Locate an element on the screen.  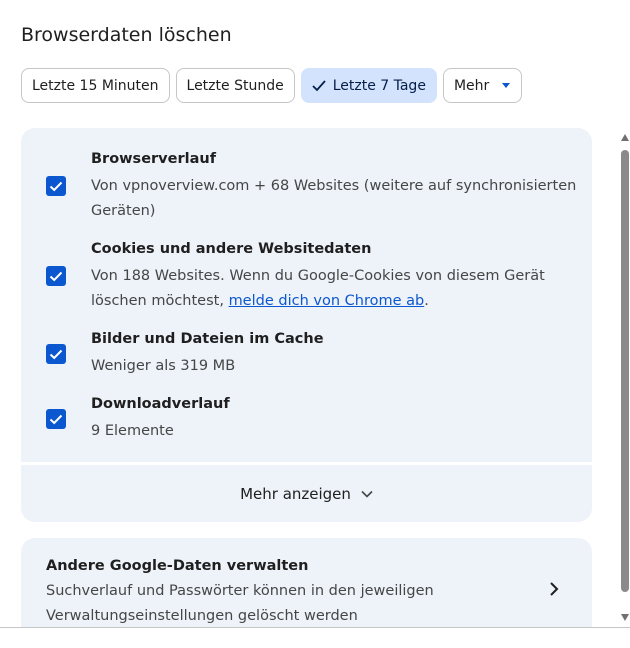
scrollbar is located at coordinates (624, 379).